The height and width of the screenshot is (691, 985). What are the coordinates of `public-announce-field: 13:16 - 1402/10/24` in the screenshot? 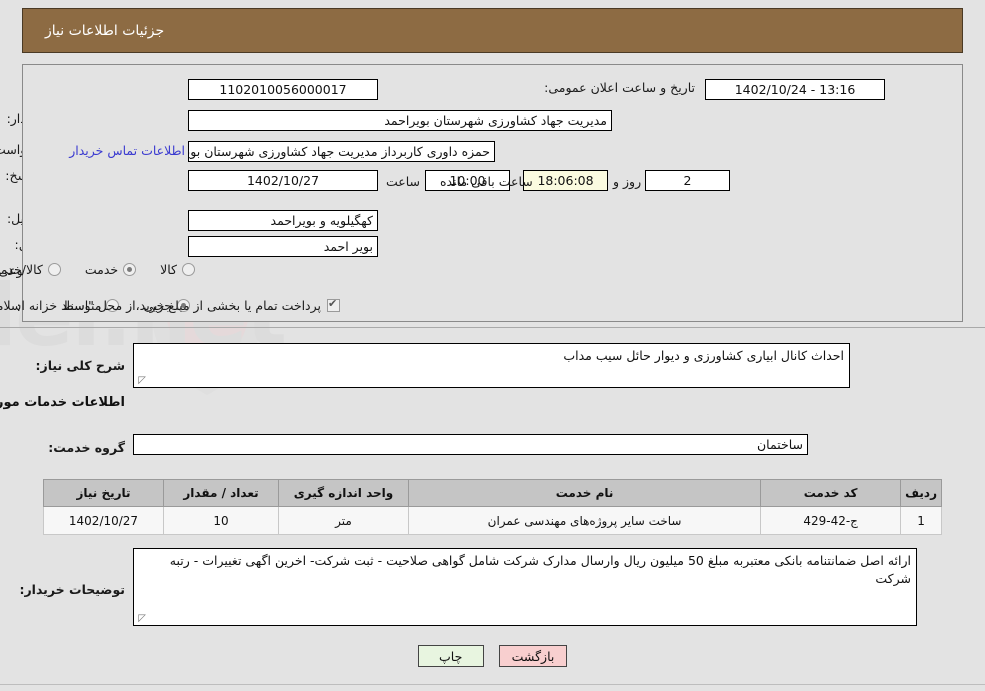 It's located at (795, 89).